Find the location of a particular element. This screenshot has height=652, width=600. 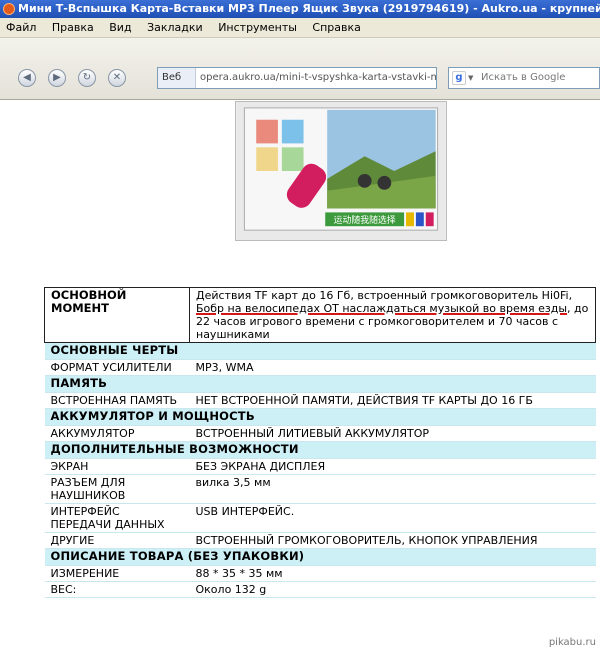

section-title: ОПИСАНИЕ ТОВАРА (БЕЗ УПАКОВКИ) is located at coordinates (320, 557).